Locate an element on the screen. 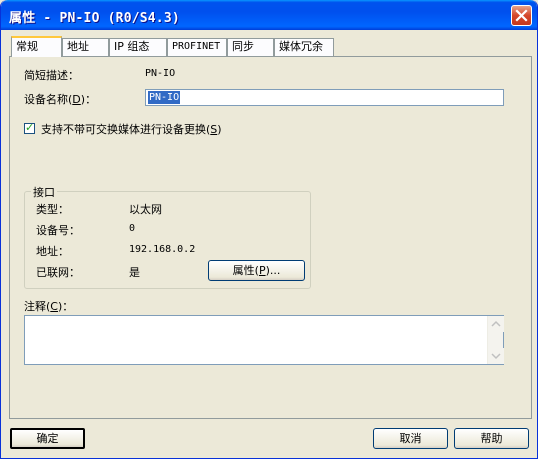 The width and height of the screenshot is (538, 459). tab-label: IP 组态 is located at coordinates (132, 46).